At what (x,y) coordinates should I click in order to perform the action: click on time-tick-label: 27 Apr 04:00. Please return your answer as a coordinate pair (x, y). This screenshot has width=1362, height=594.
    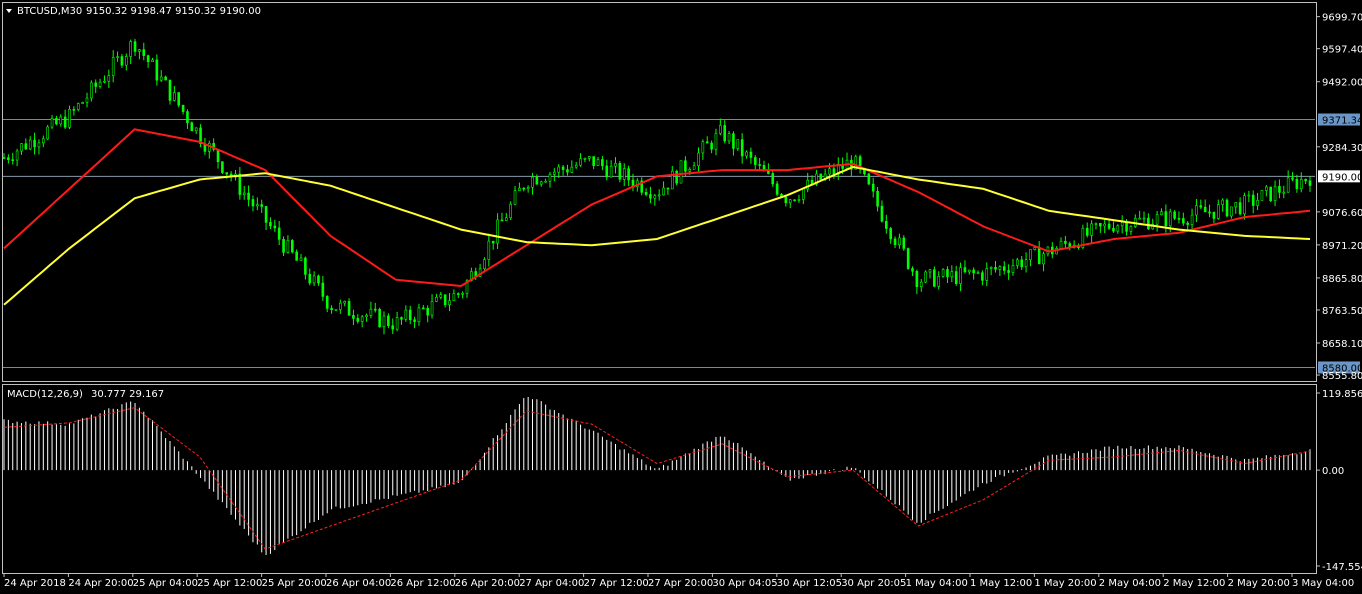
    Looking at the image, I should click on (551, 583).